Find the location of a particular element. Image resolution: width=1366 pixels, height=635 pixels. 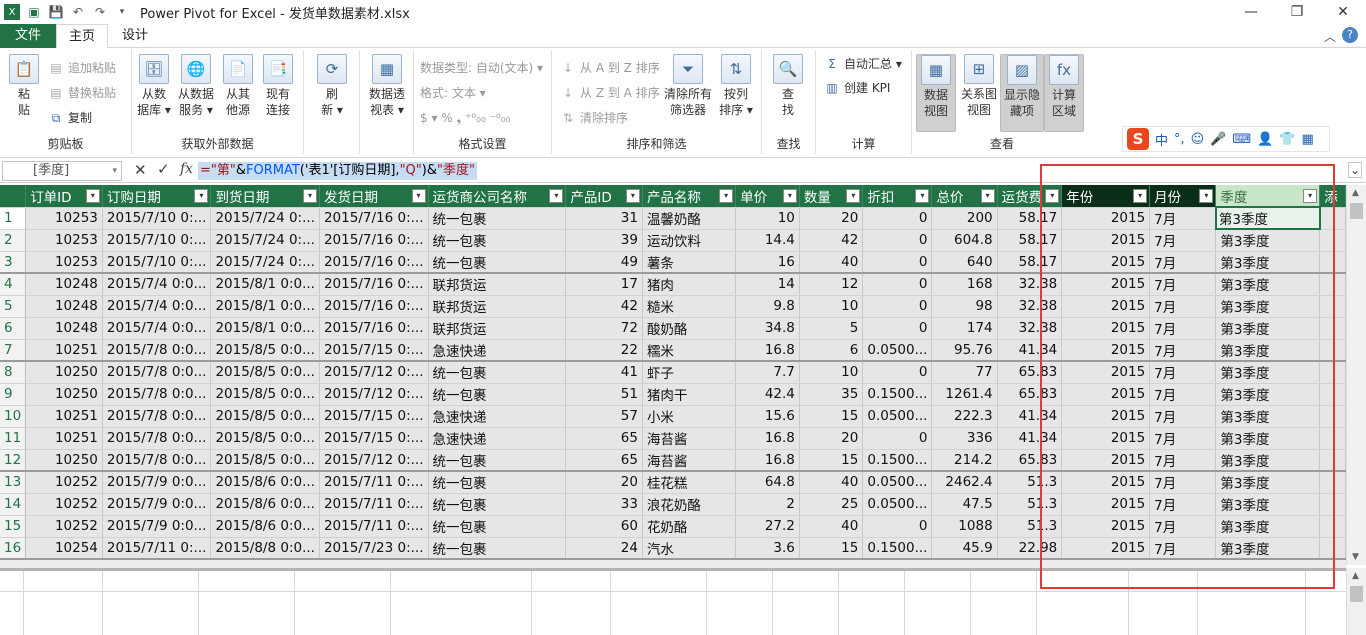

table-cell: 45.9 is located at coordinates (964, 548).